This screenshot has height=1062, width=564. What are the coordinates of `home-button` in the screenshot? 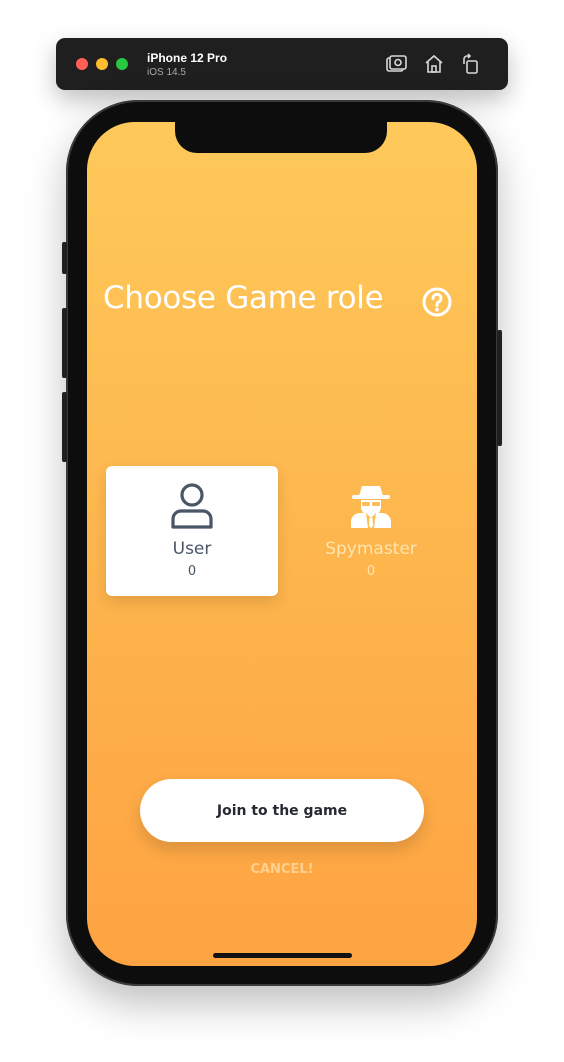 It's located at (434, 64).